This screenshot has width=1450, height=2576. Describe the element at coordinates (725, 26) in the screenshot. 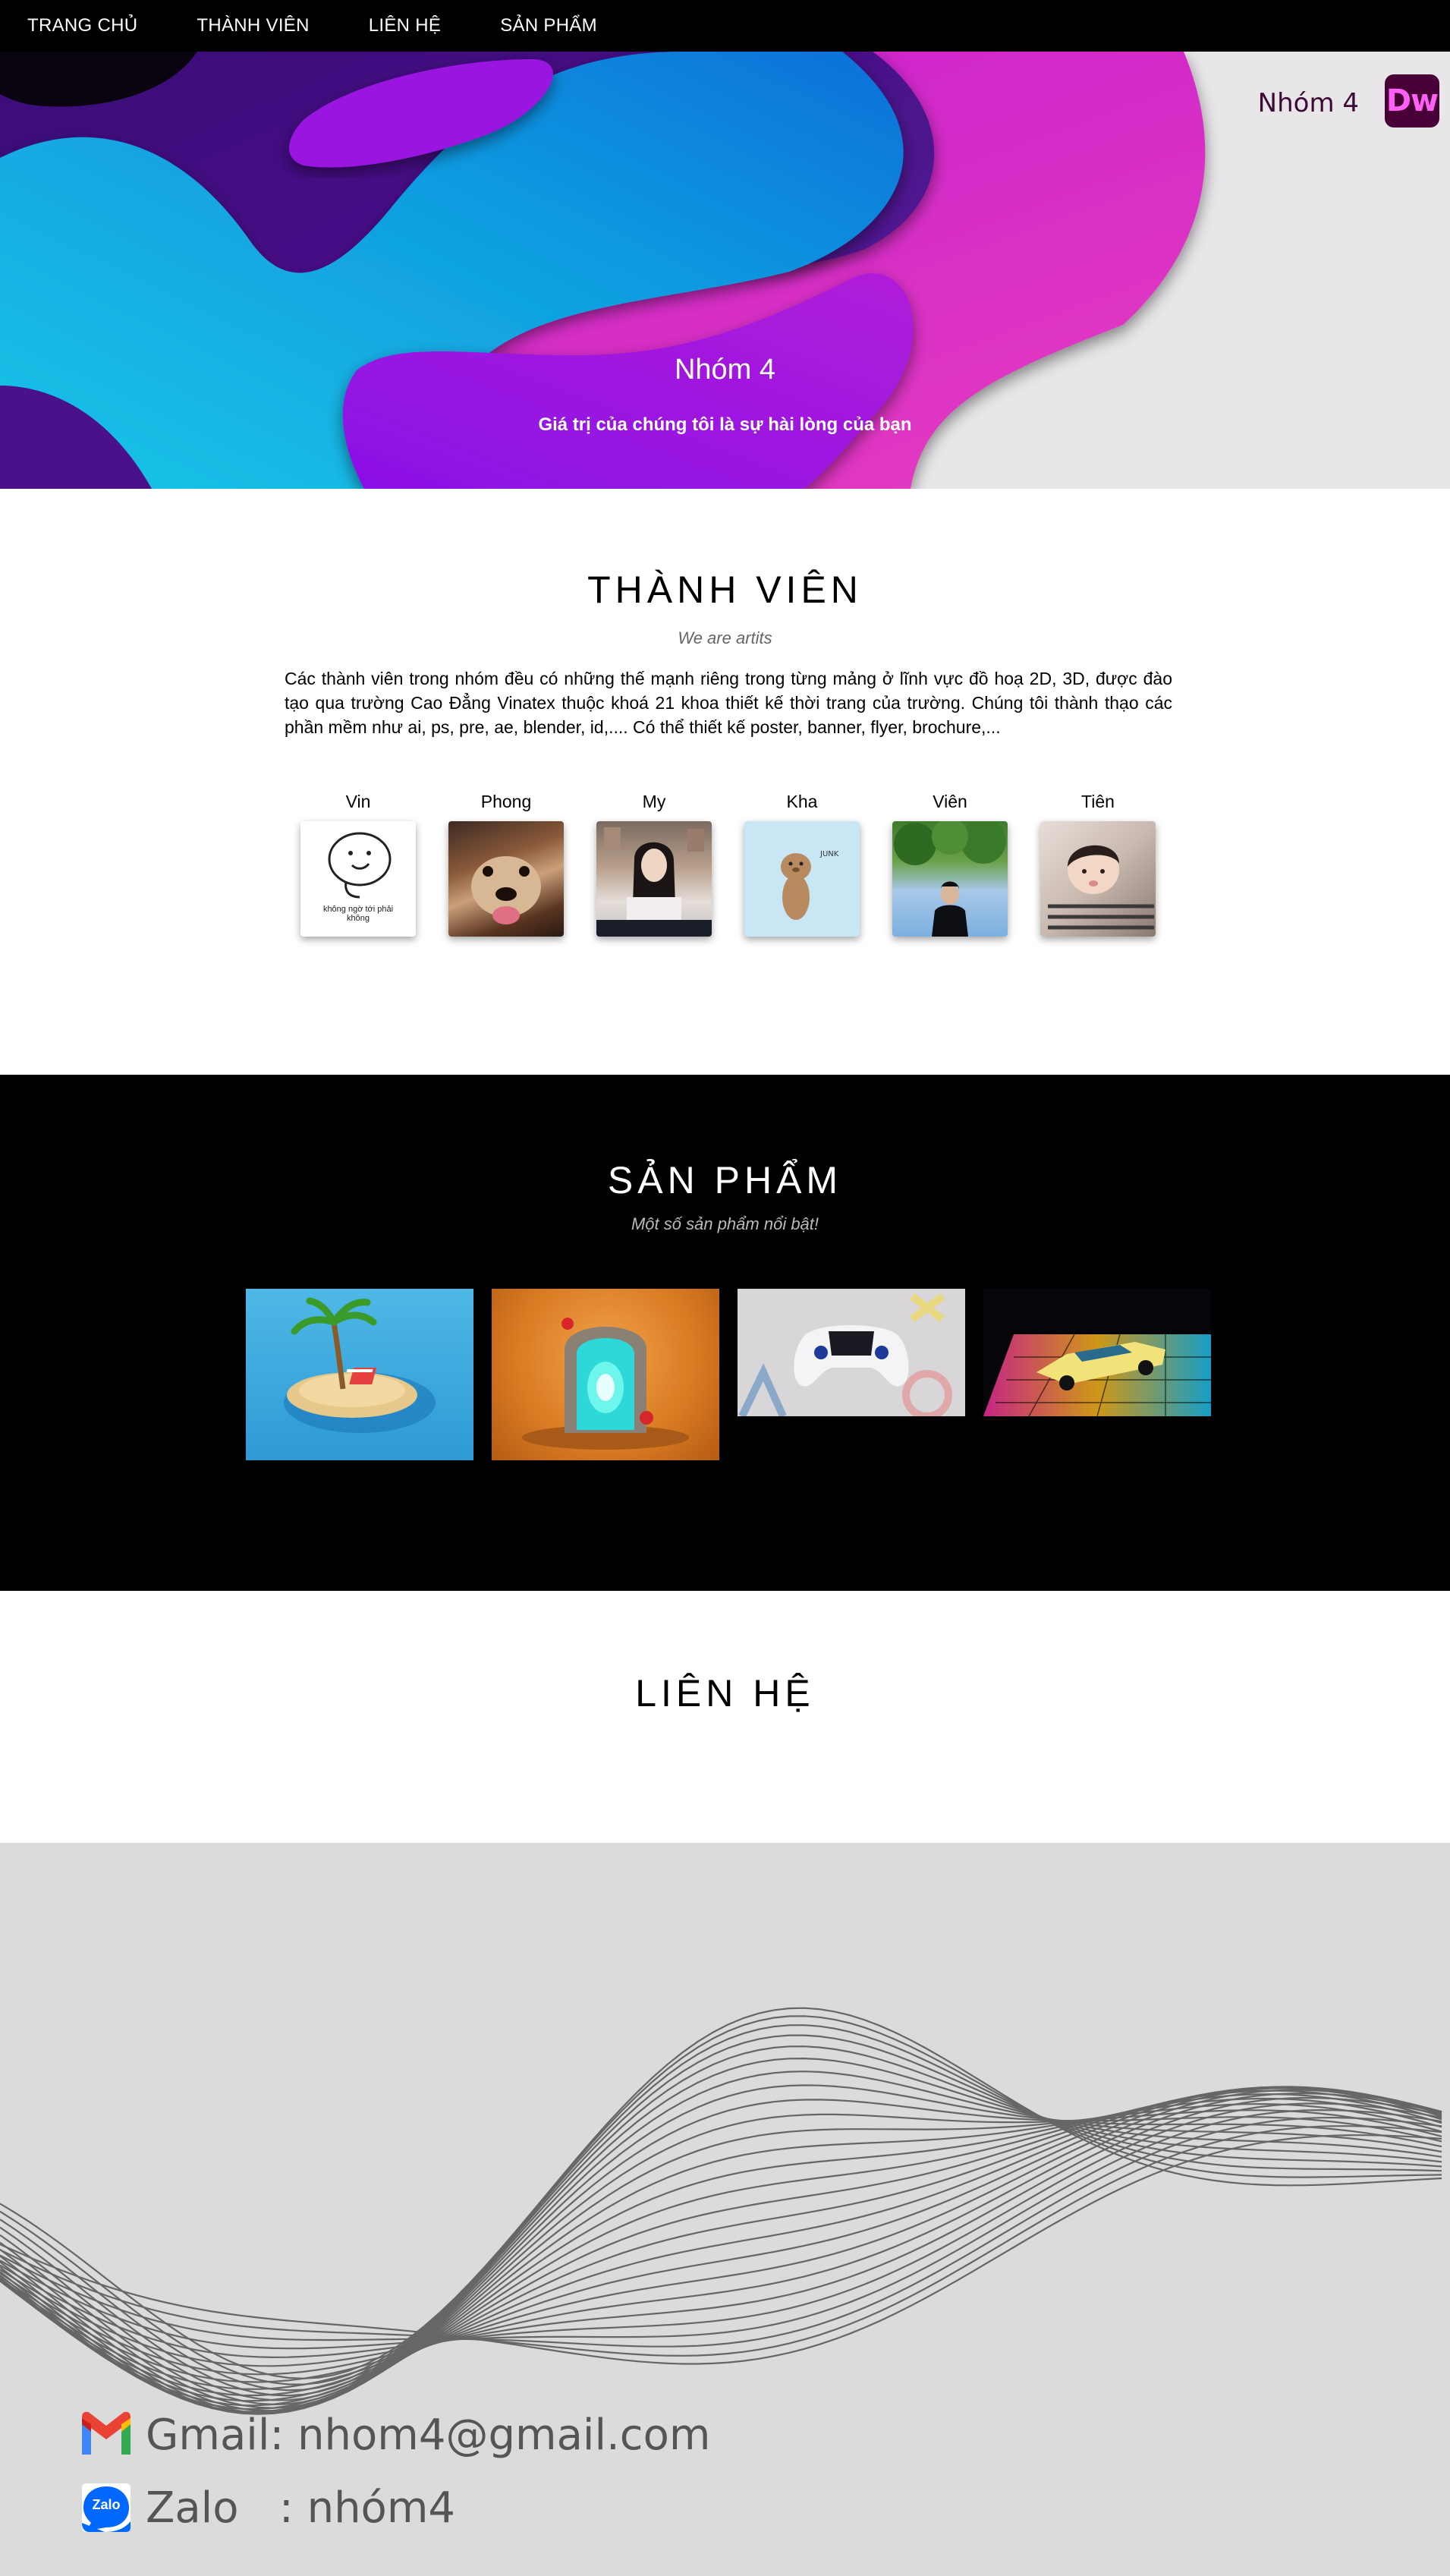

I see `top-nav: TRANG CHỦ THÀNH VIÊN LIÊN HỆ SẢN PHẨM` at that location.